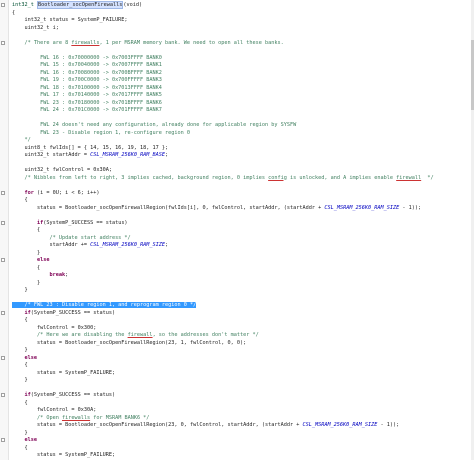  I want to click on code-token: FWL 19 : 0x700C0000 -> 0x700FFFFF BANK3, so click(87, 80).